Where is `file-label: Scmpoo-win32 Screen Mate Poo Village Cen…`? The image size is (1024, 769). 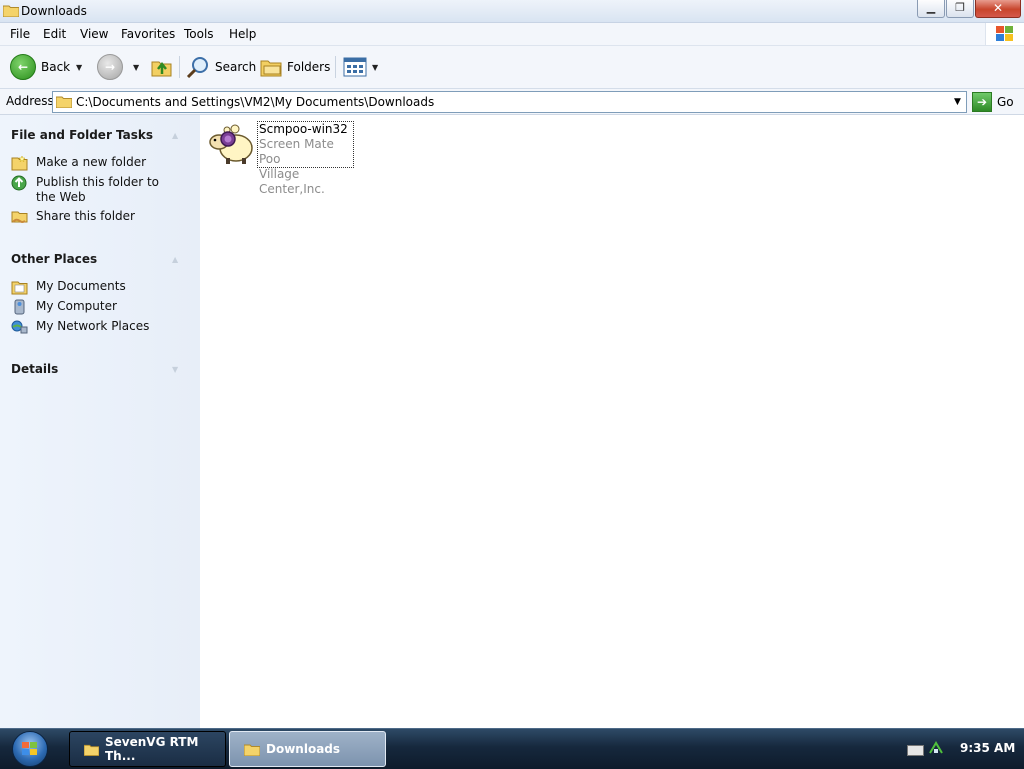
file-label: Scmpoo-win32 Screen Mate Poo Village Cen… is located at coordinates (305, 158).